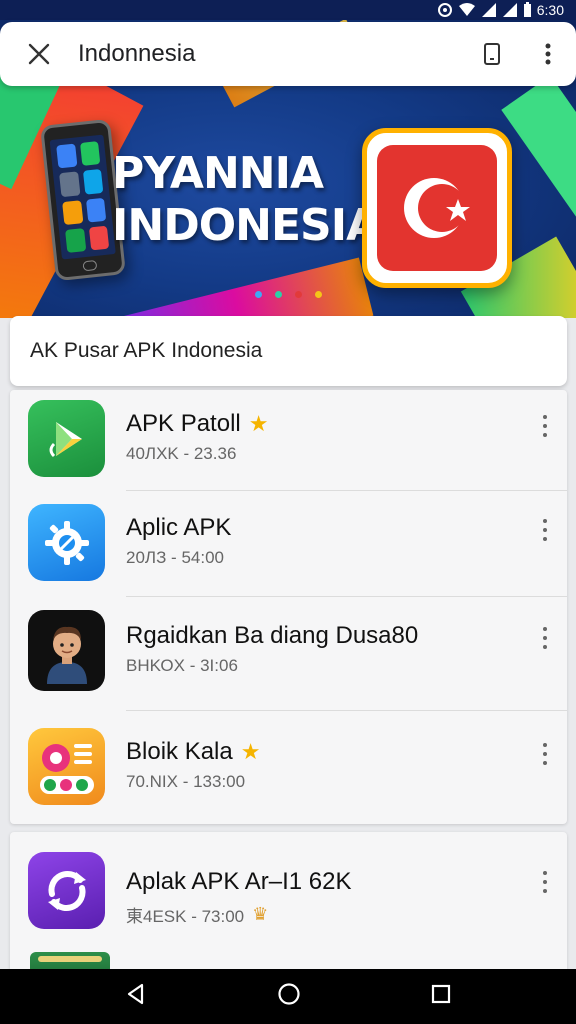  I want to click on status-bar: 6:30, so click(288, 10).